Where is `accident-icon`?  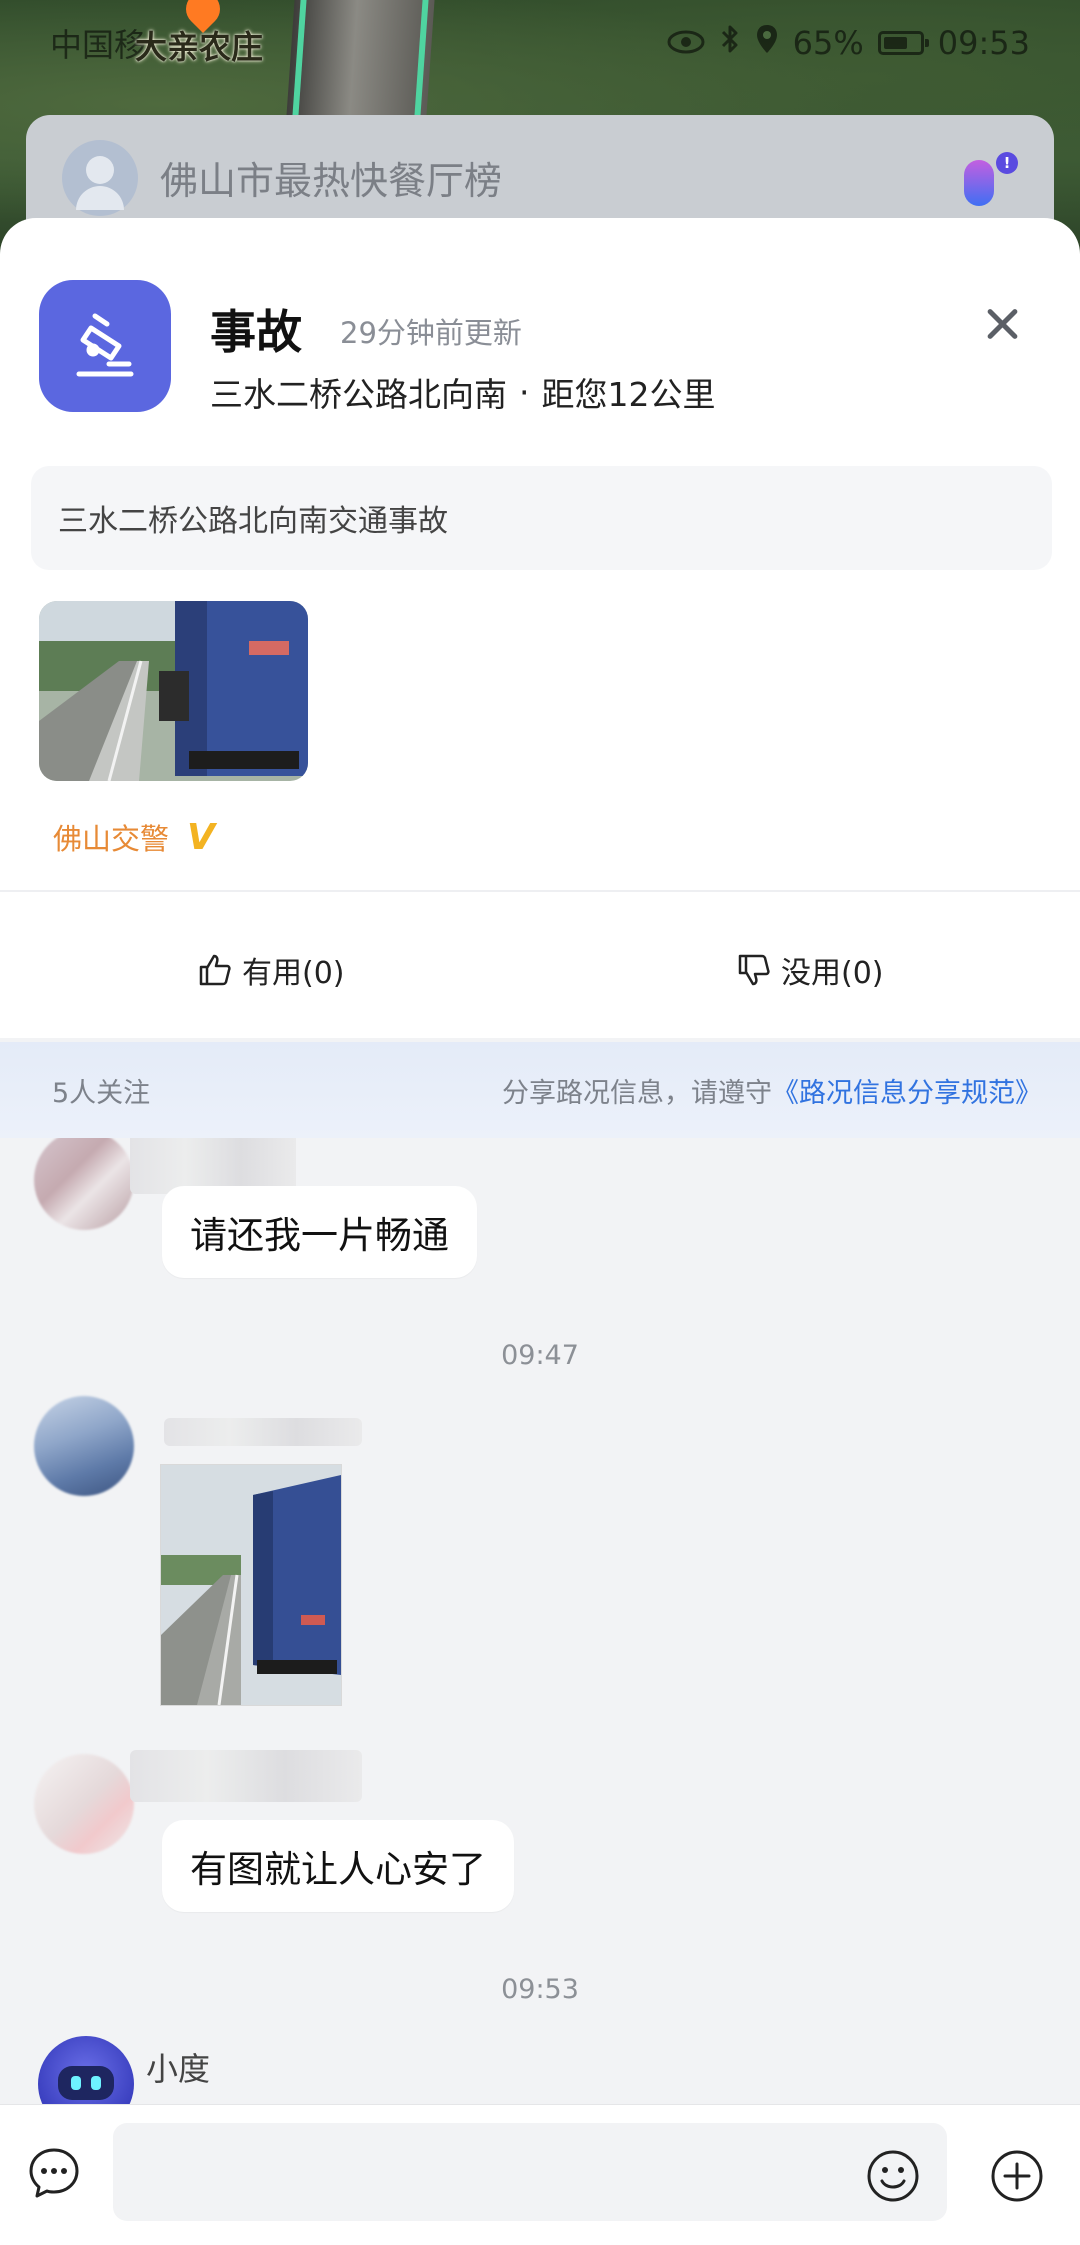 accident-icon is located at coordinates (105, 346).